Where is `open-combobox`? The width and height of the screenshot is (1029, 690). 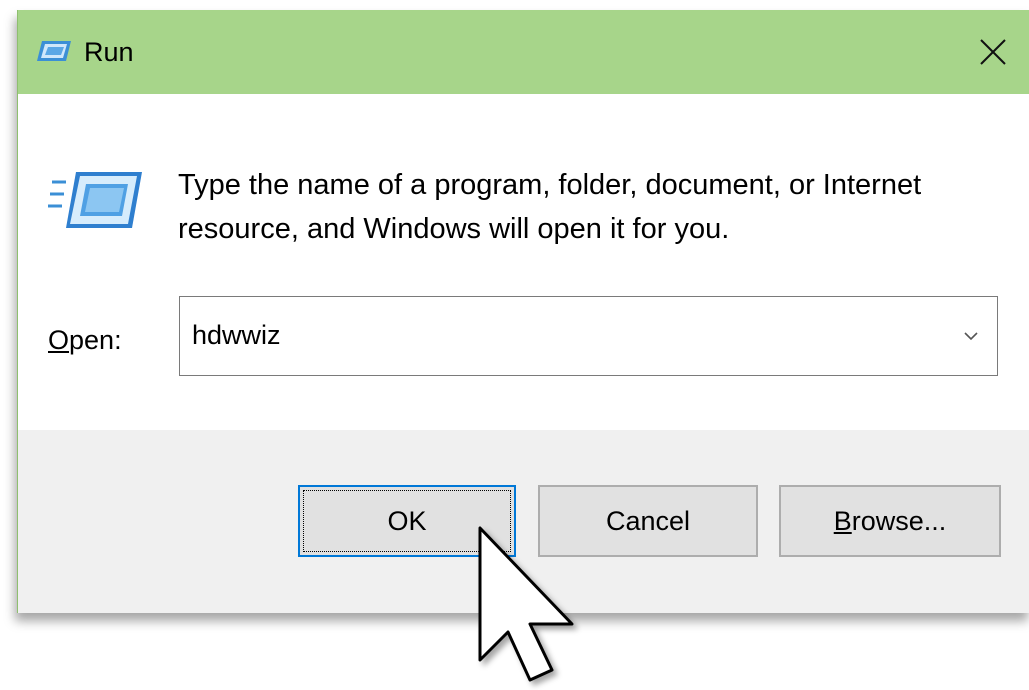 open-combobox is located at coordinates (588, 336).